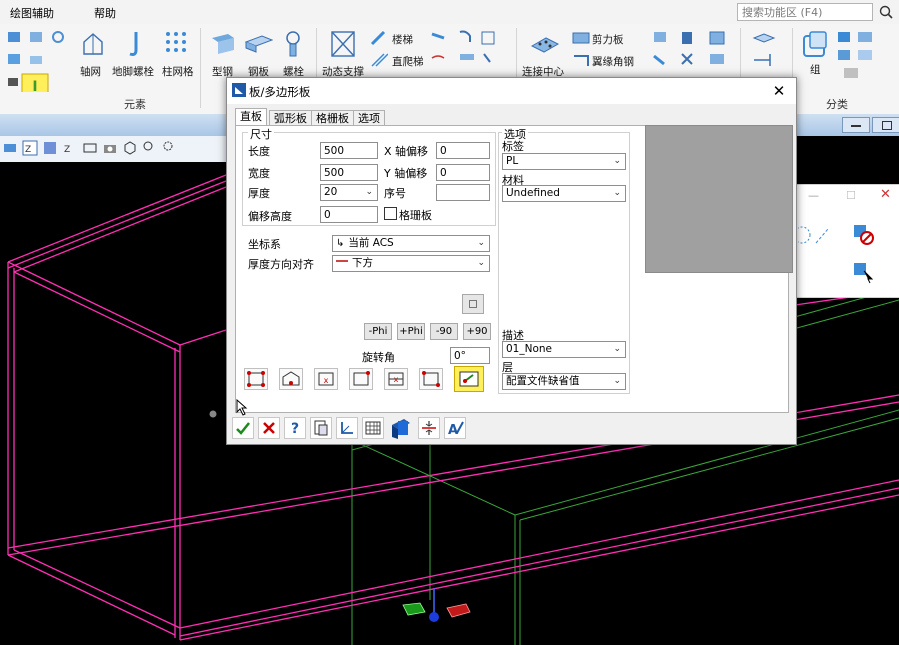  What do you see at coordinates (411, 243) in the screenshot?
I see `coordinate-system-select: ↳ 当前 ACS ⌄` at bounding box center [411, 243].